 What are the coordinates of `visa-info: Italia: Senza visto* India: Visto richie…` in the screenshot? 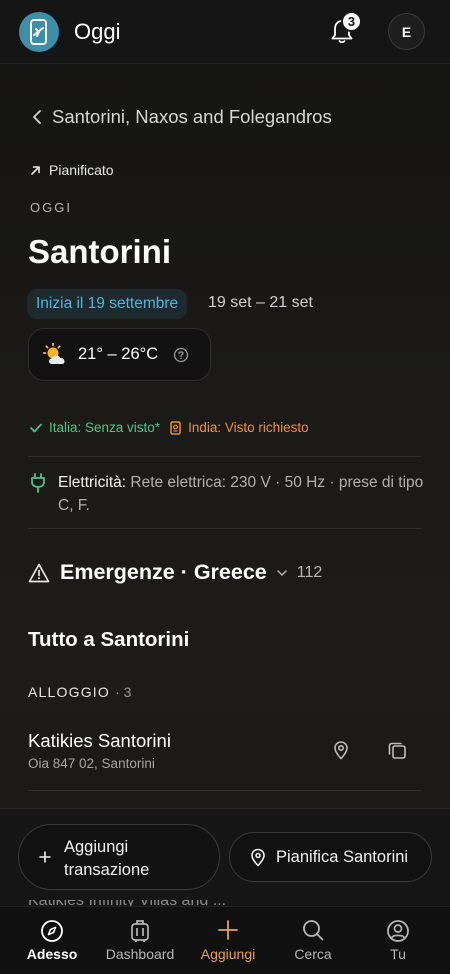 It's located at (169, 427).